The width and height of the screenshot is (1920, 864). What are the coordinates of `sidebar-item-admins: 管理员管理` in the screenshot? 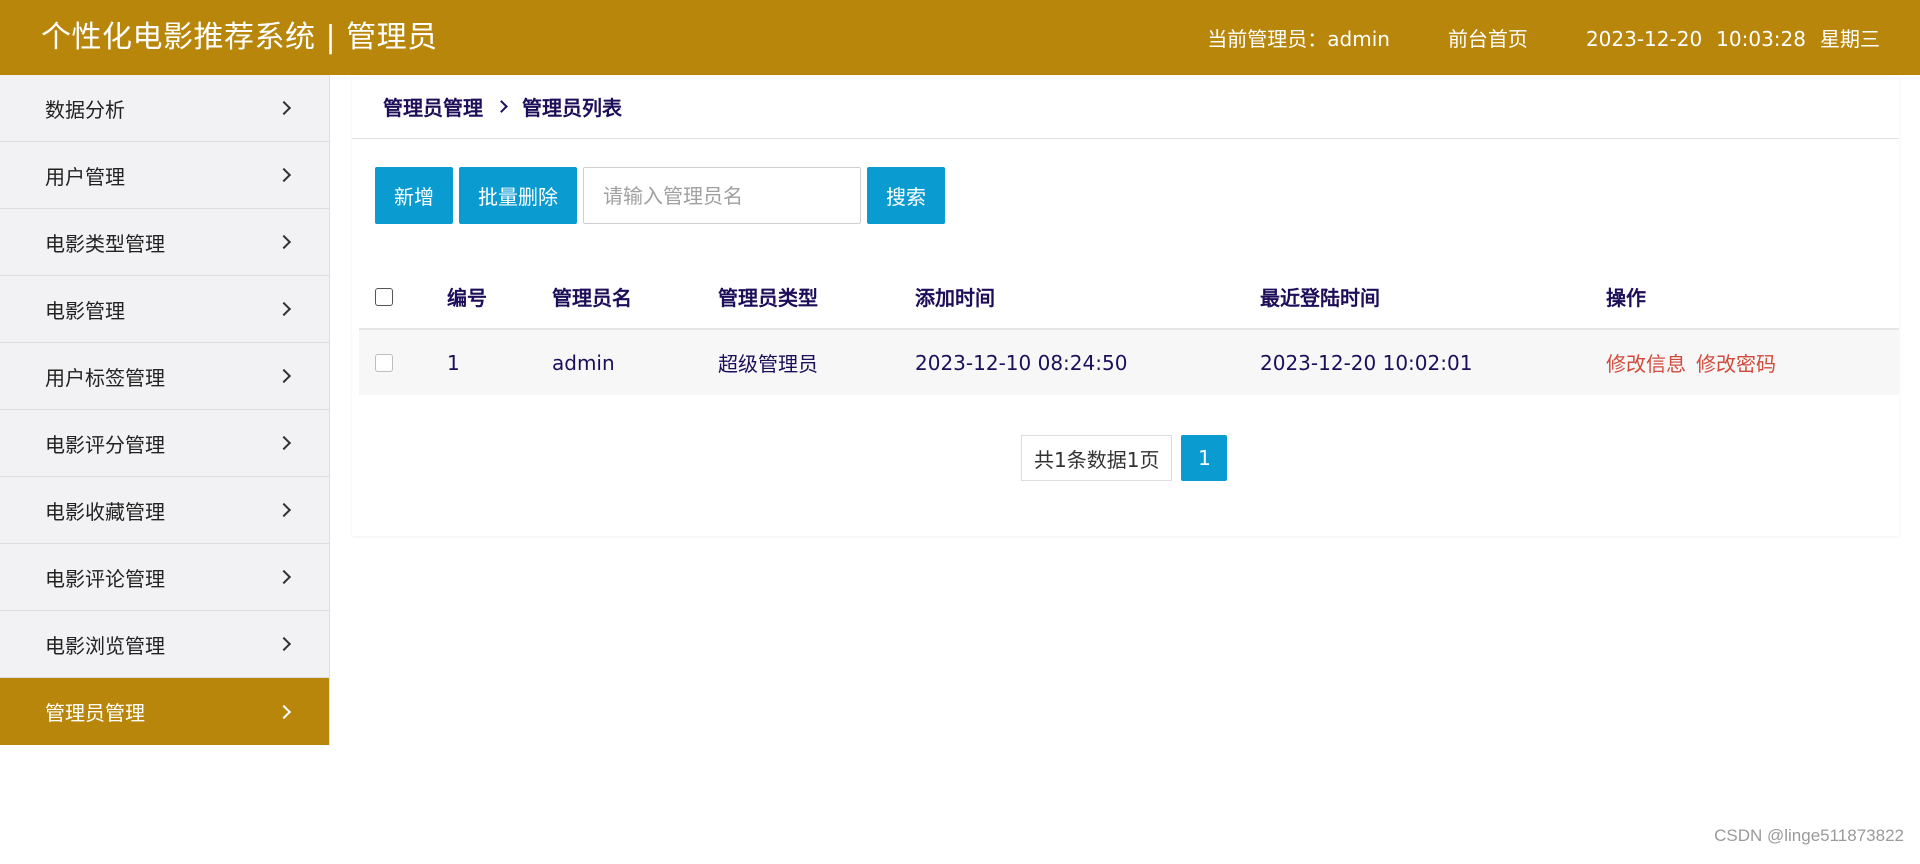 It's located at (164, 711).